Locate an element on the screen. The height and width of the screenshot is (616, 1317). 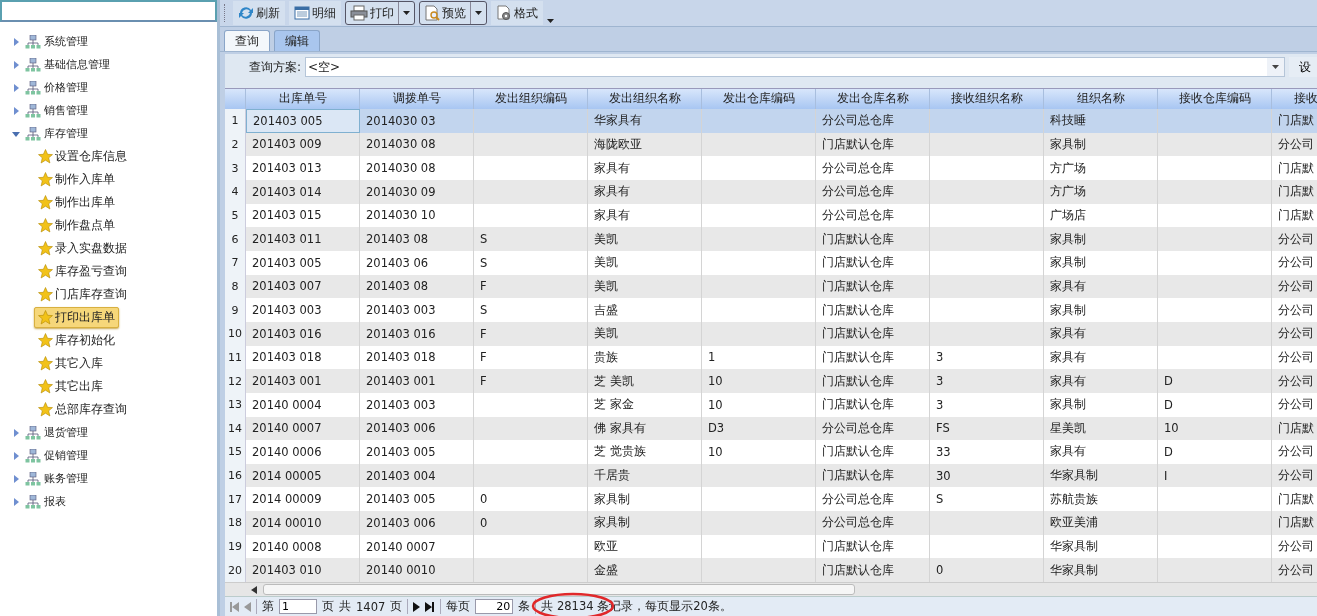
tree-item: 库存初始化 is located at coordinates (76, 340).